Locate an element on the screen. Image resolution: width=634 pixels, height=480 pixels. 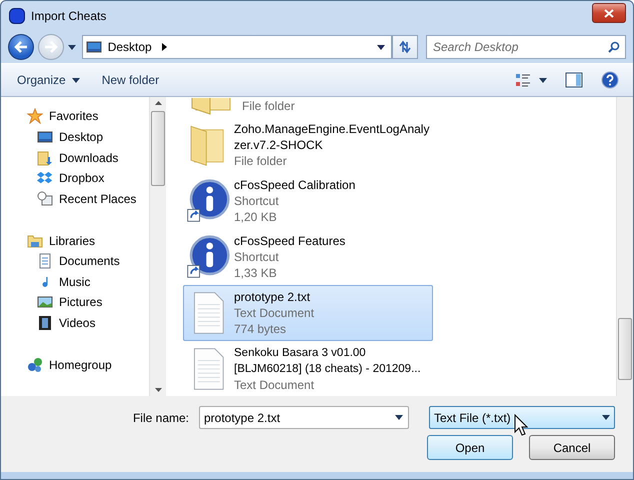
file-item: prototype 2.txt Text Document 774 bytes is located at coordinates (308, 313).